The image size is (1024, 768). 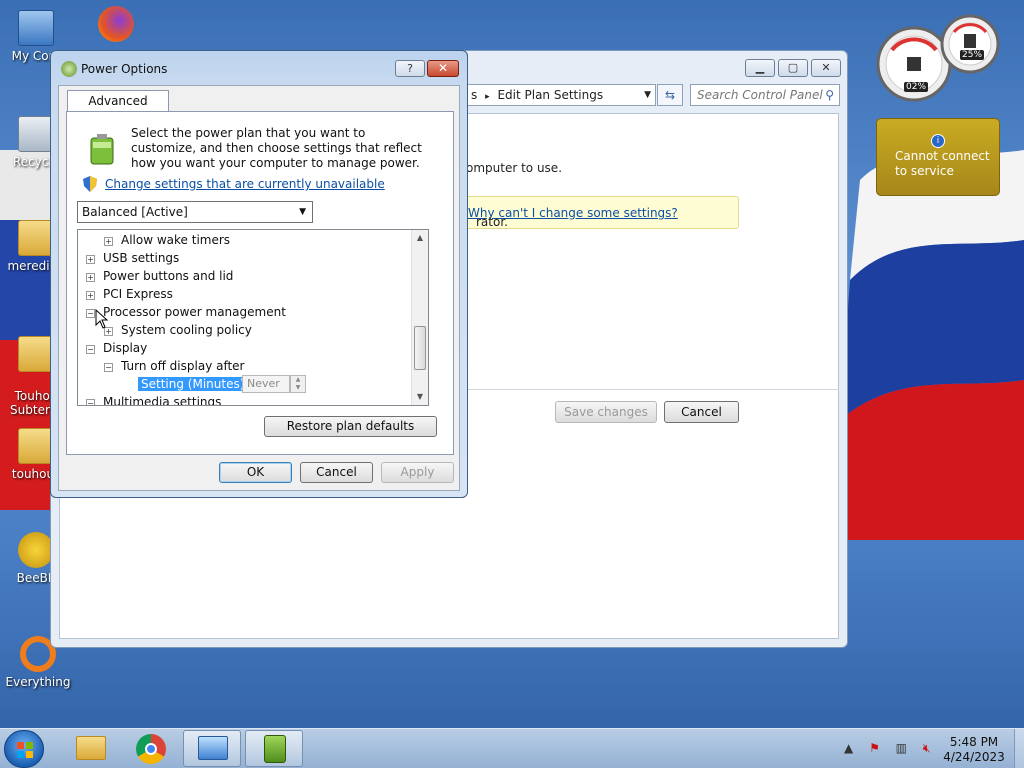 I want to click on taskbar-power-options, so click(x=274, y=748).